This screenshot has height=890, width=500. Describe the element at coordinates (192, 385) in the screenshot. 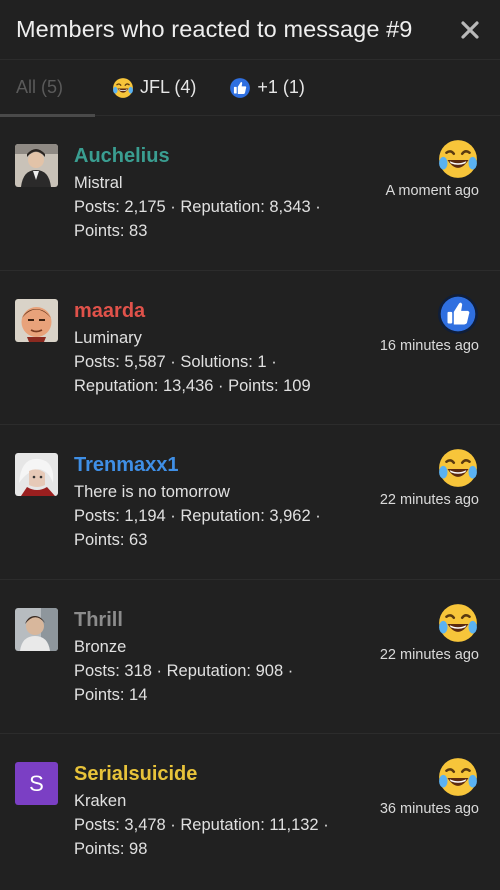

I see `user-stats: Reputation: 13,436 · Points: 109` at that location.